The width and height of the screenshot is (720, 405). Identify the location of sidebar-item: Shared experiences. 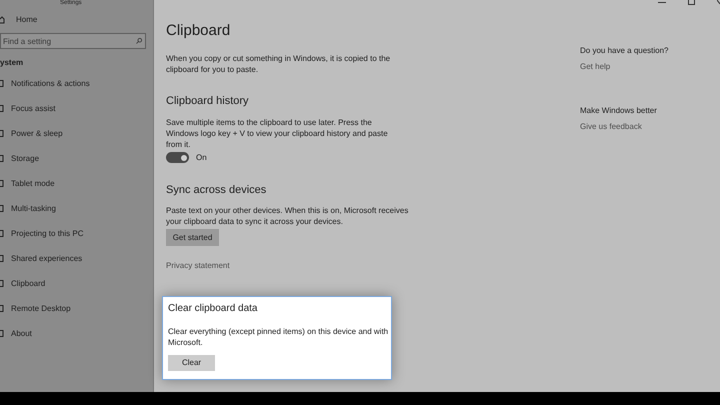
(46, 258).